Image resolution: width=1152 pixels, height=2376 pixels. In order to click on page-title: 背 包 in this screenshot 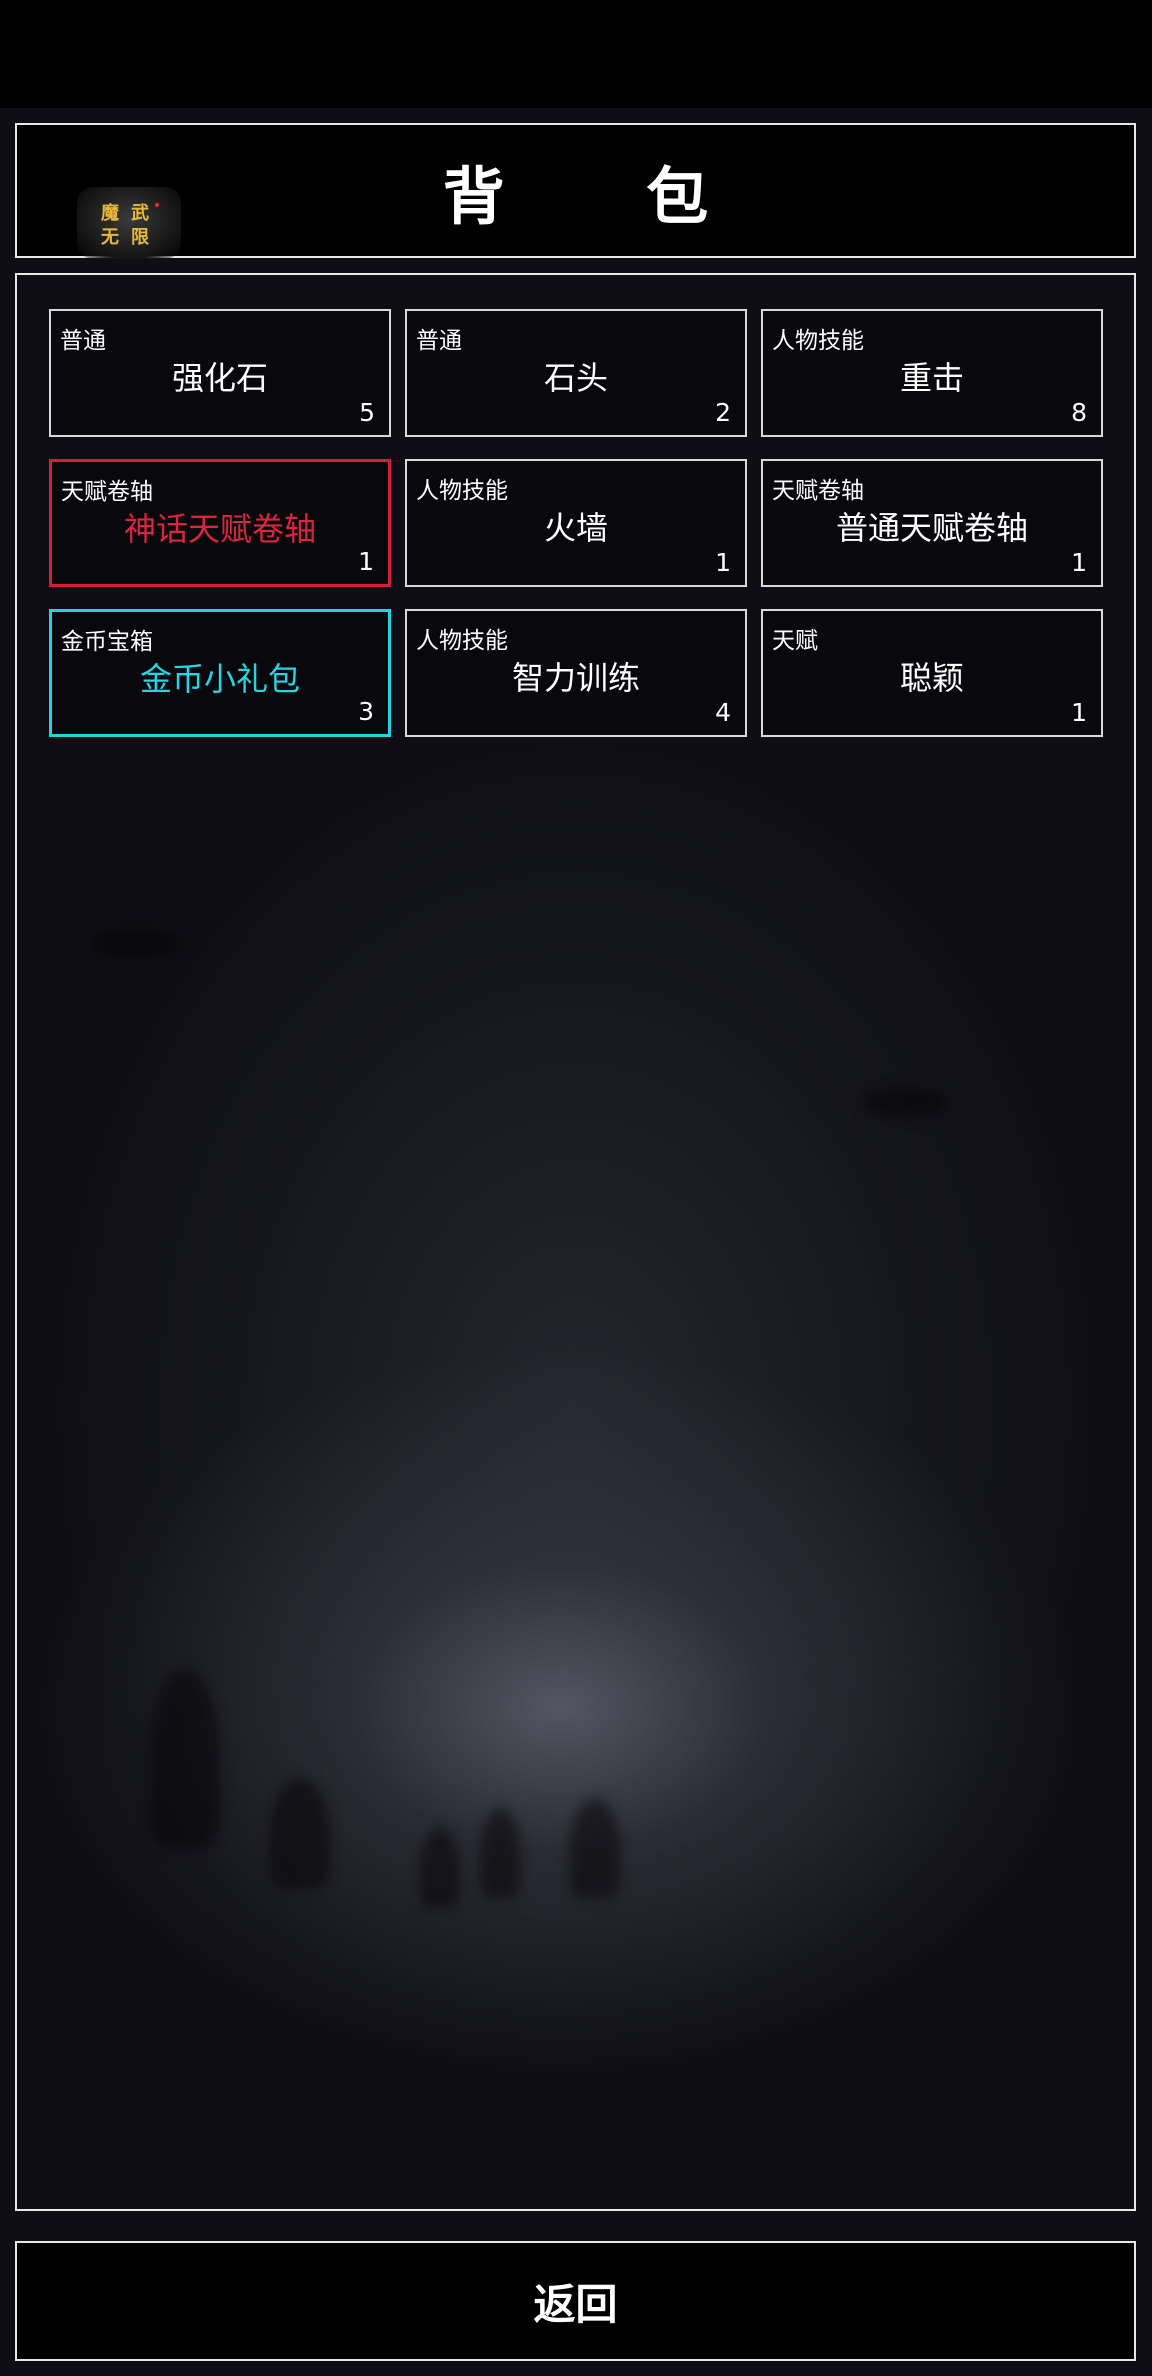, I will do `click(605, 196)`.